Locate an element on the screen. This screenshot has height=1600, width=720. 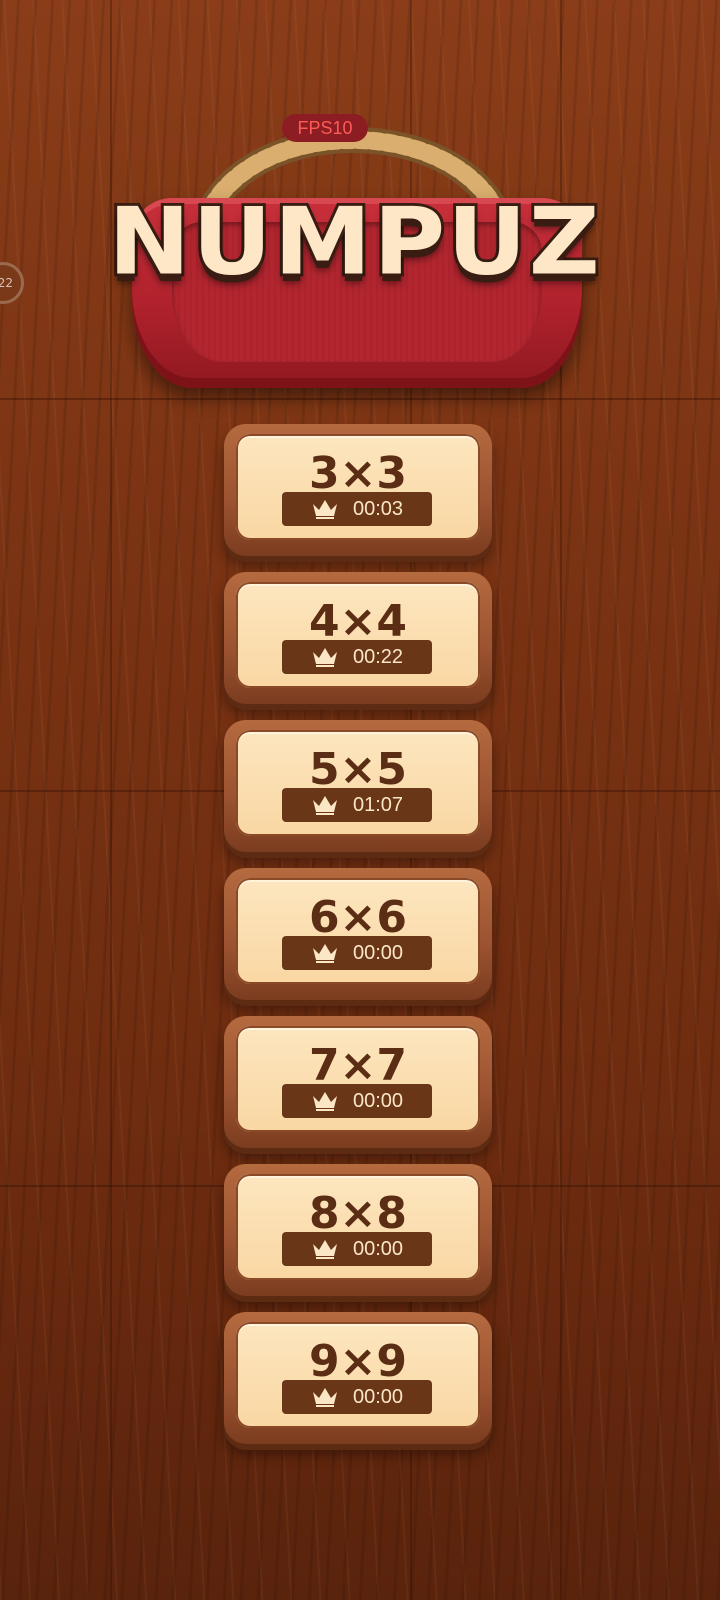
best-time-bar: 01:07 is located at coordinates (357, 805).